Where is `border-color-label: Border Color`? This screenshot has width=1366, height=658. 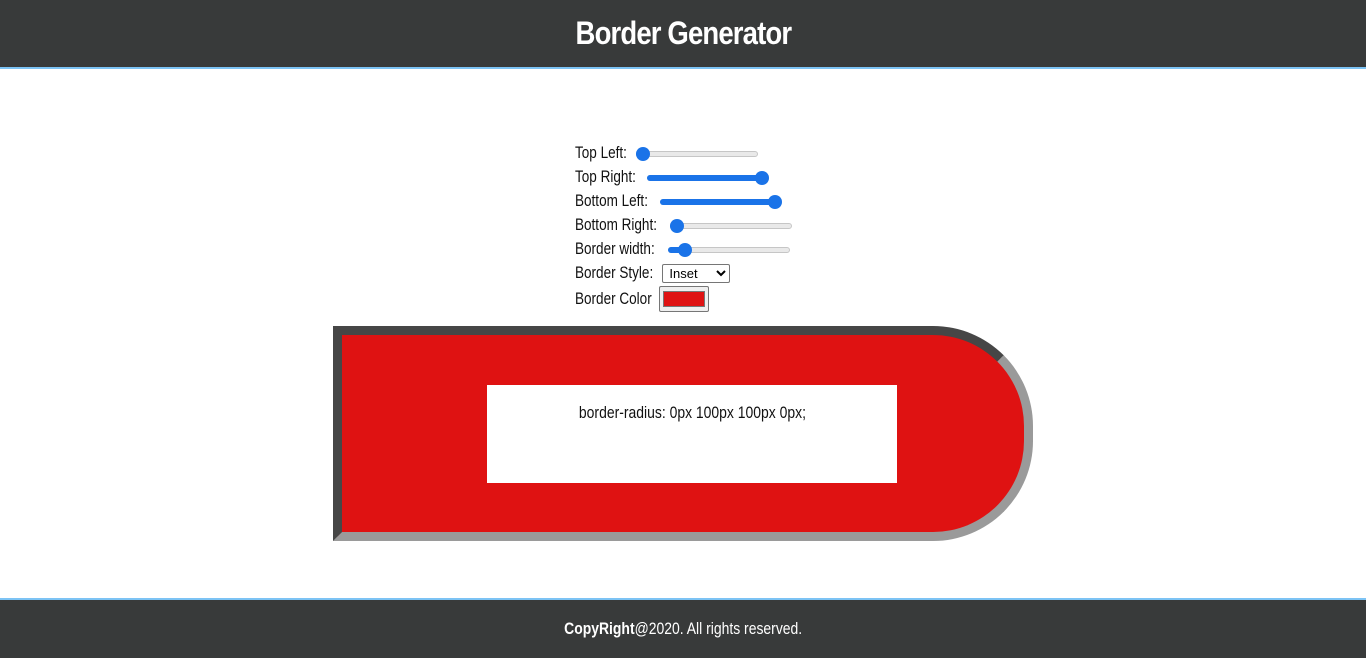
border-color-label: Border Color is located at coordinates (613, 298).